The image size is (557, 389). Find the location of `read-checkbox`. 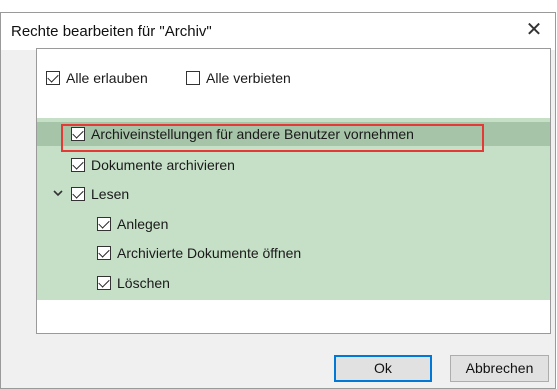

read-checkbox is located at coordinates (78, 194).